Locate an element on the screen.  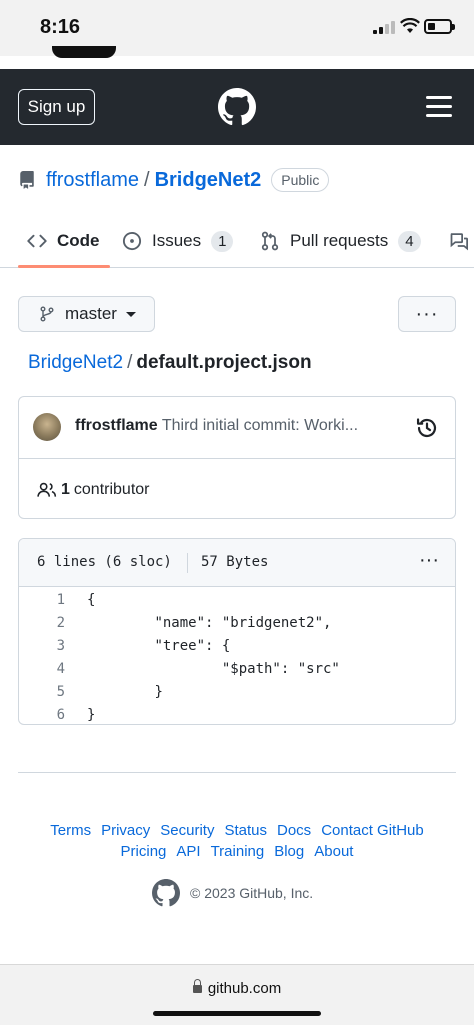
footer-link: API is located at coordinates (188, 851).